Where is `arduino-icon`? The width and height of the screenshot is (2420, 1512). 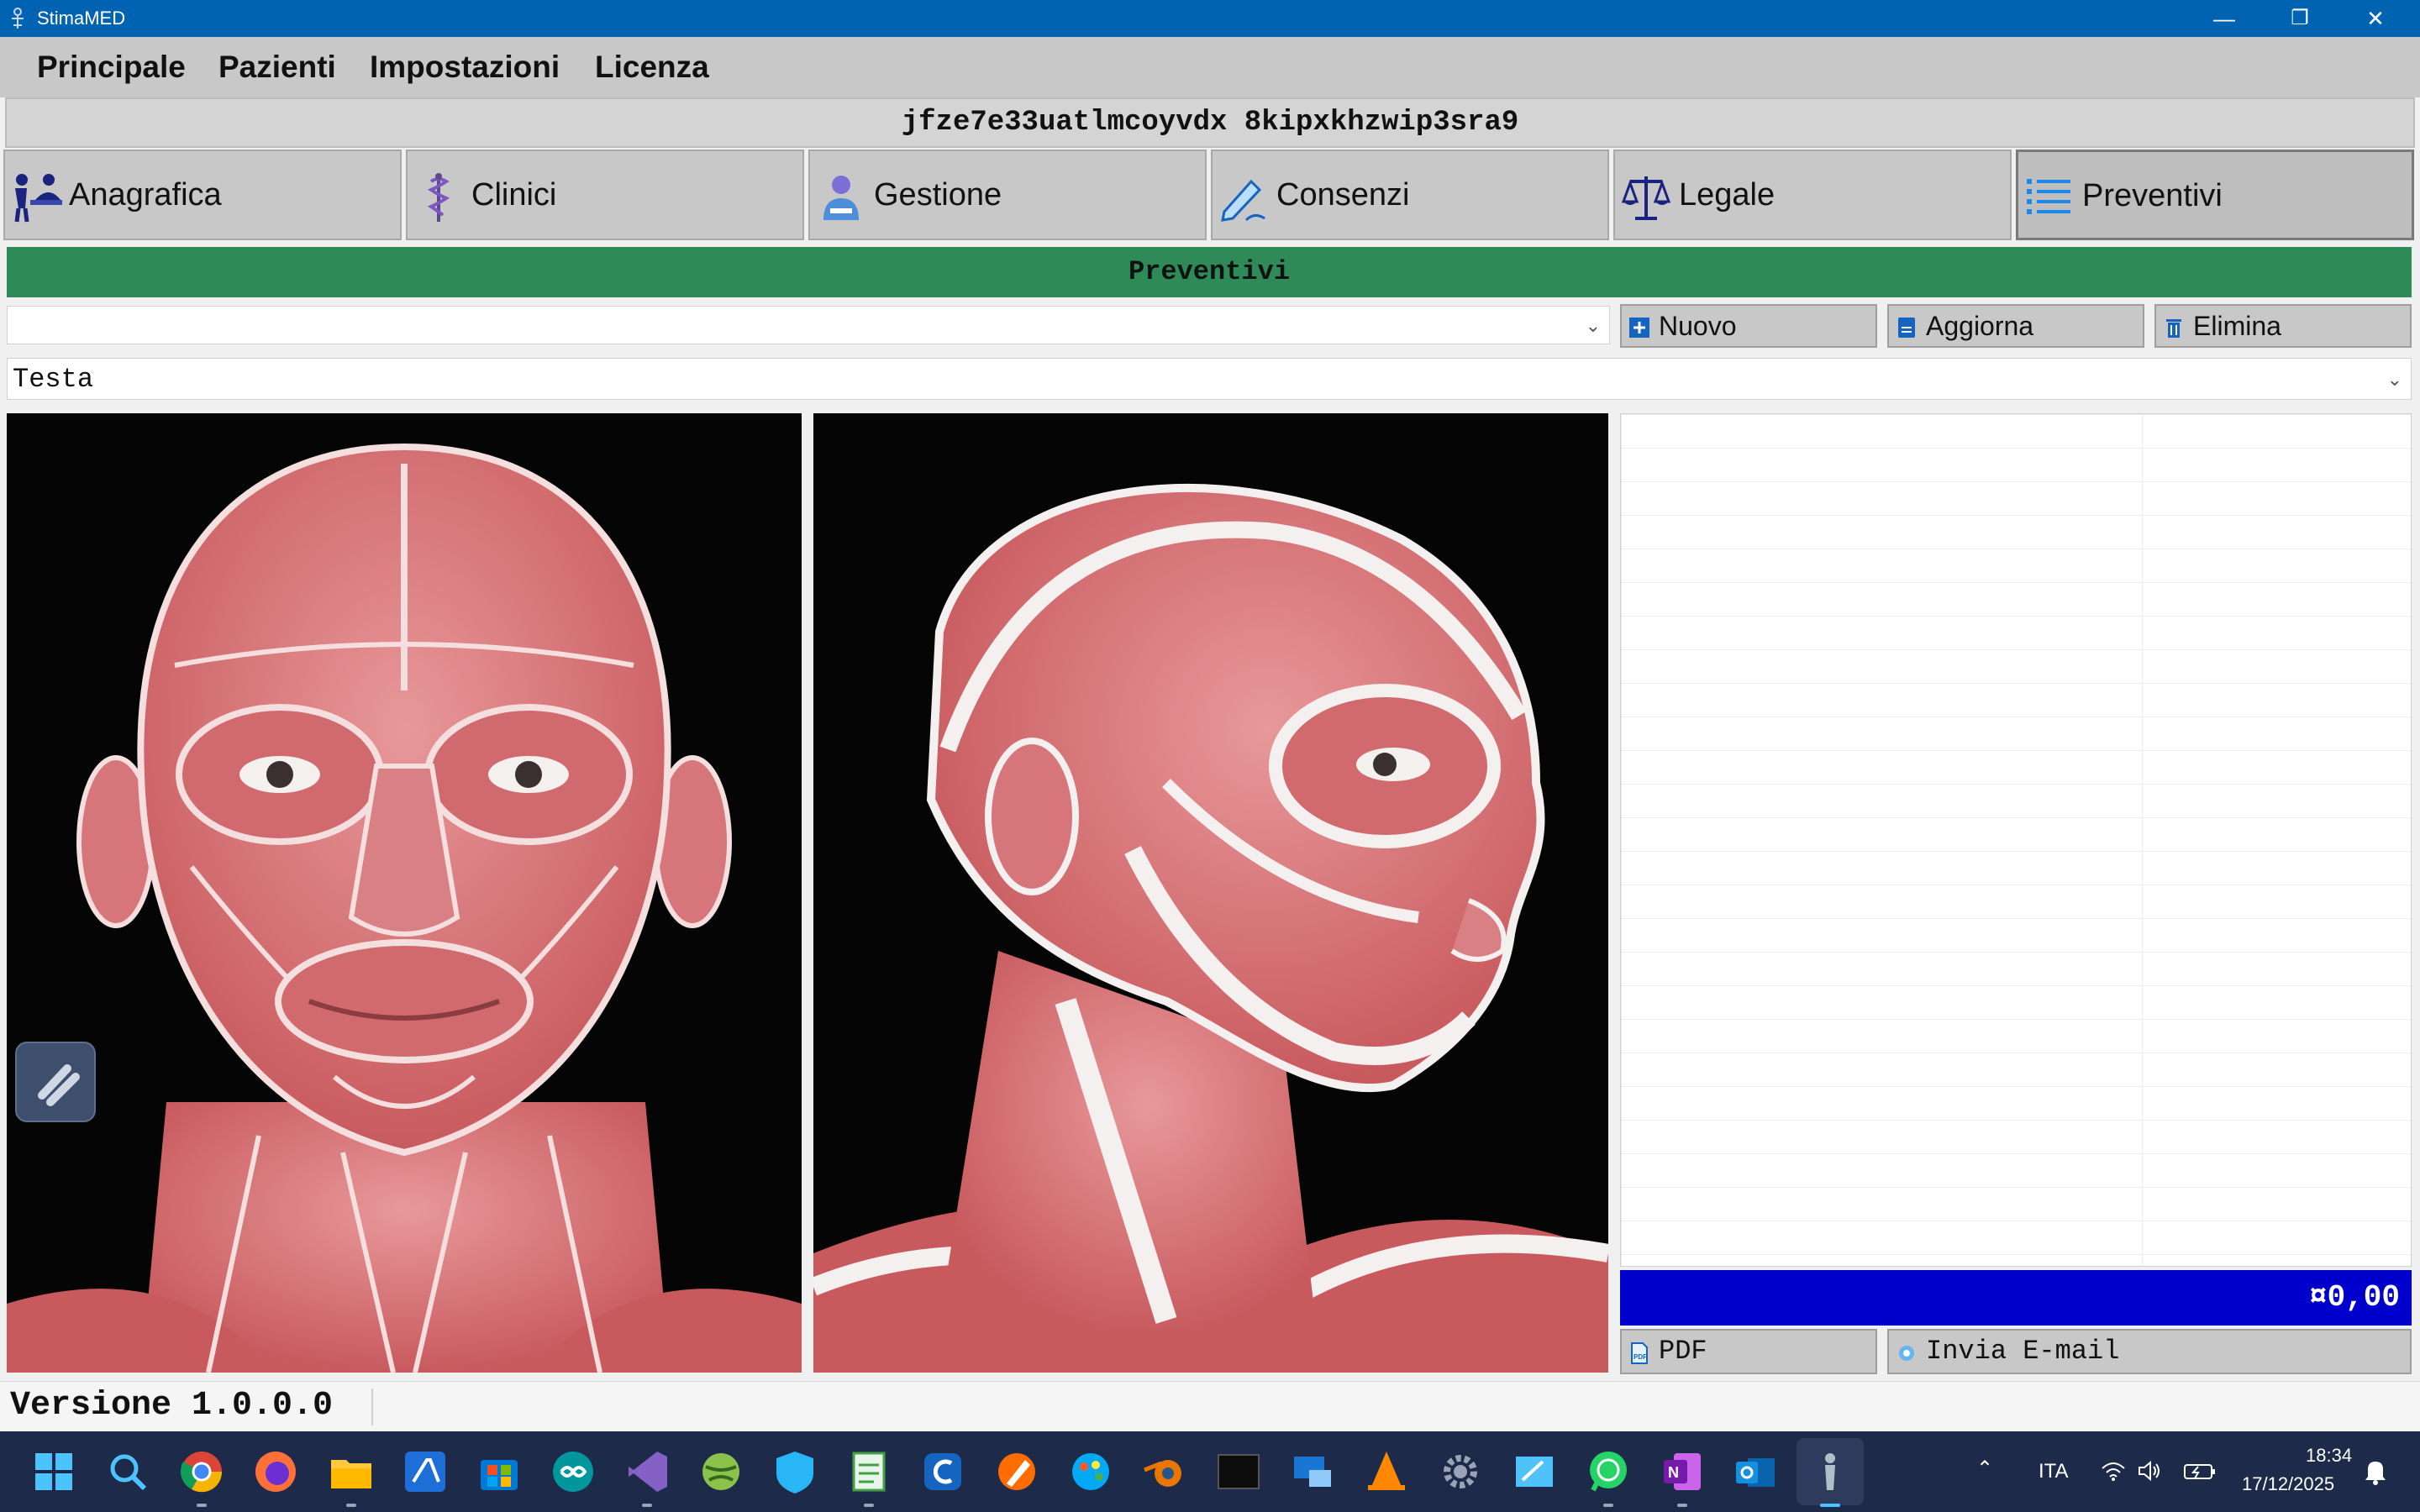 arduino-icon is located at coordinates (573, 1471).